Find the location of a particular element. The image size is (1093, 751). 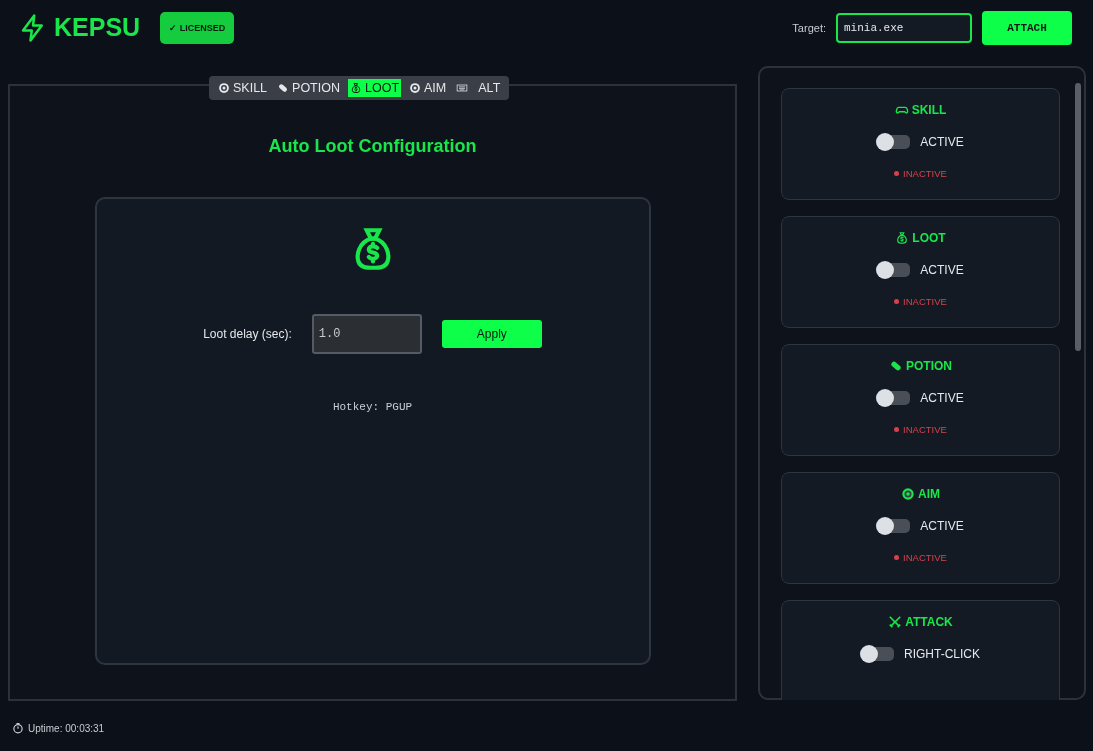

module-title: POTION is located at coordinates (929, 366).